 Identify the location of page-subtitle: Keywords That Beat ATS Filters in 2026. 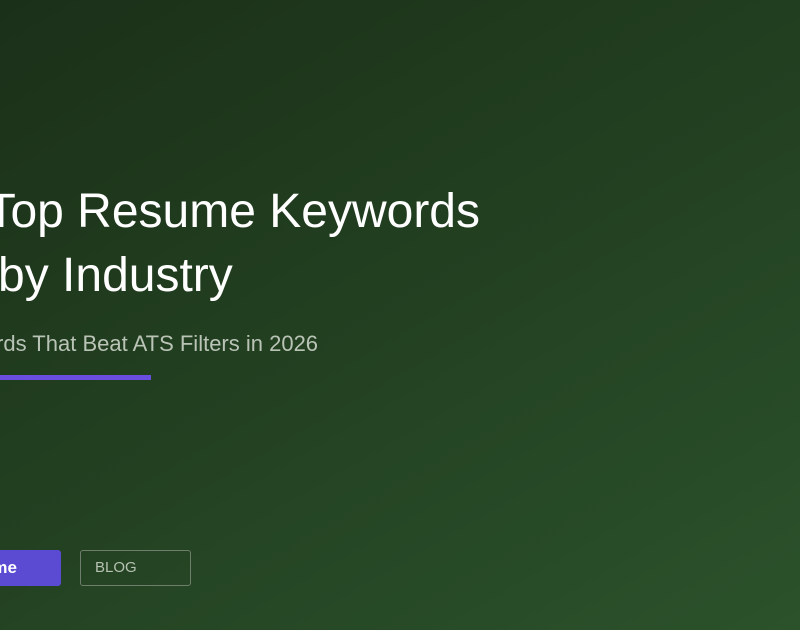
(159, 343).